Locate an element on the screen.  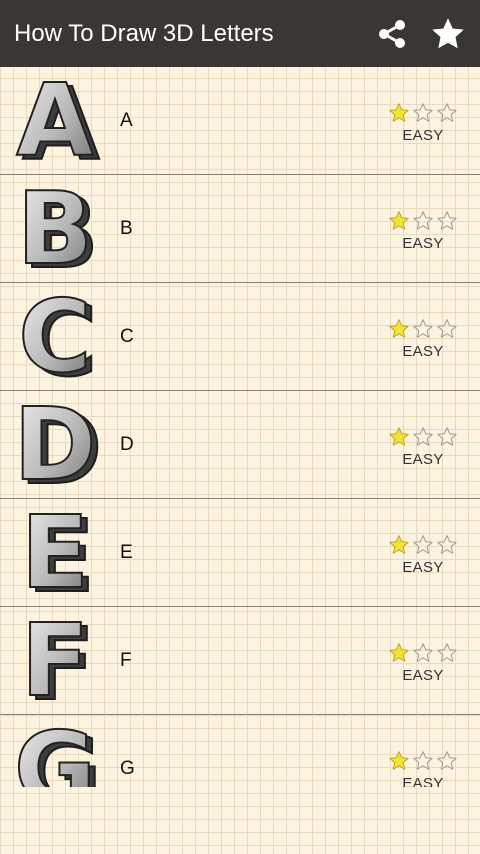
svg-text: E is located at coordinates (55, 553).